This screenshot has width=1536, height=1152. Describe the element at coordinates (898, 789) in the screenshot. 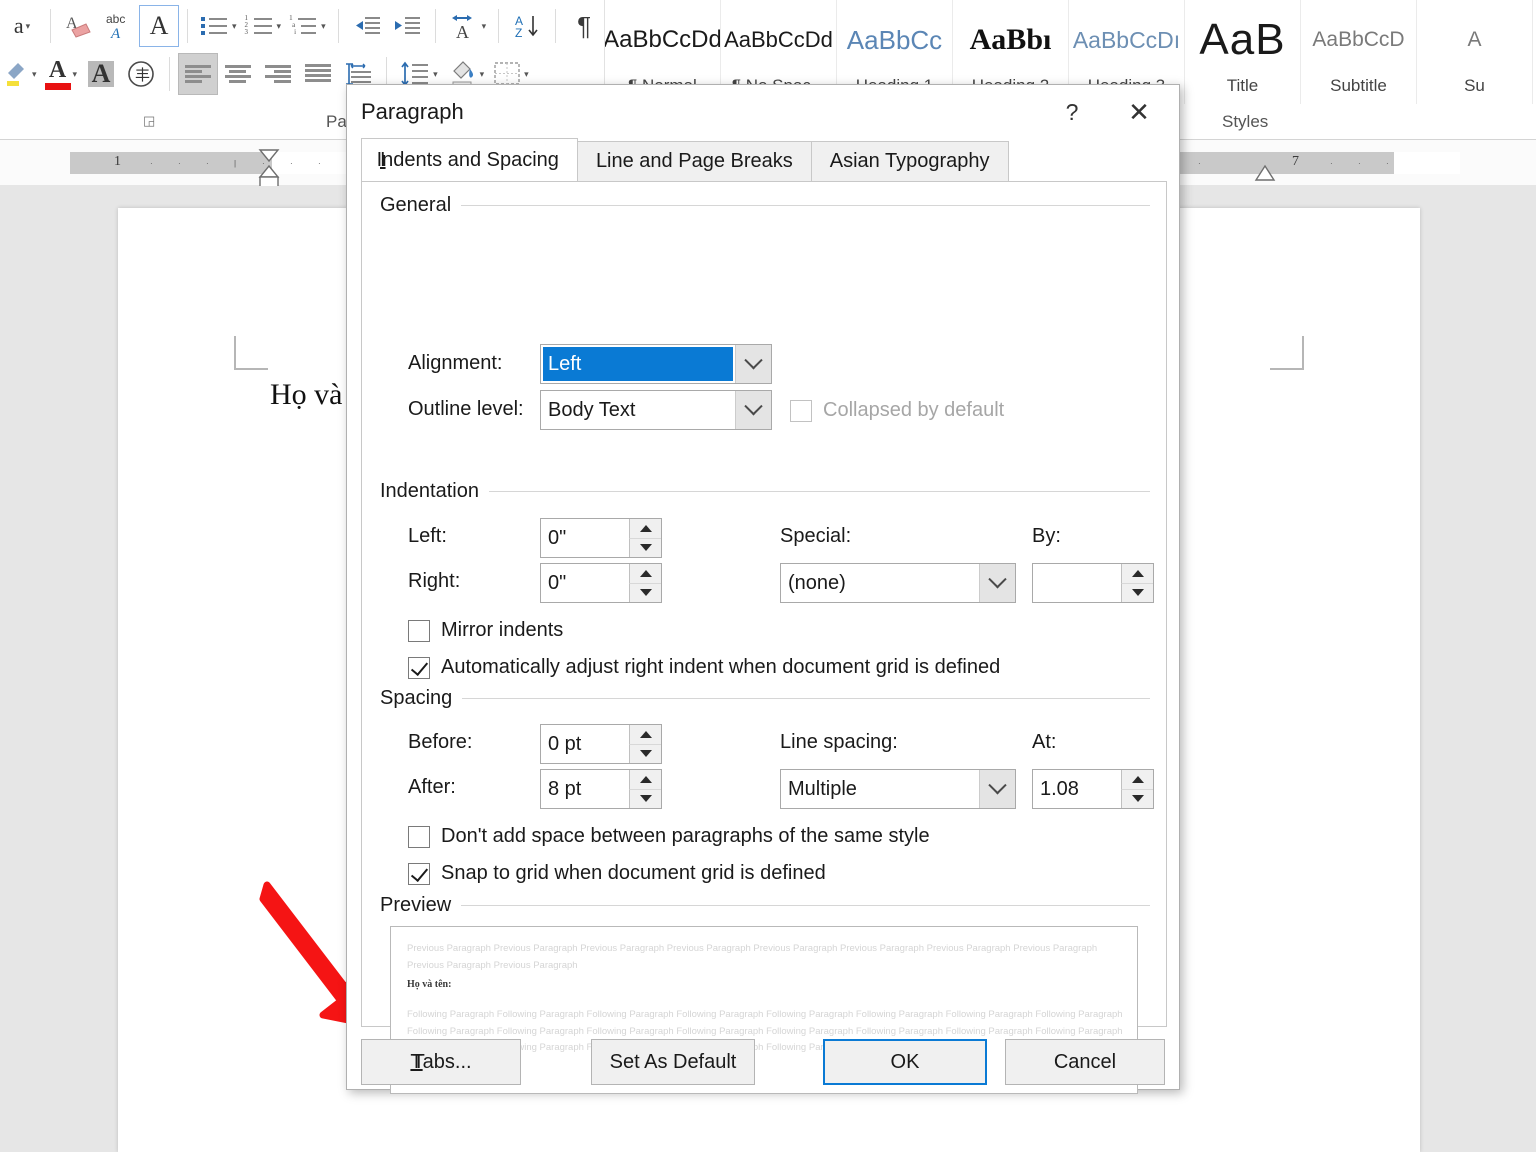

I see `line-spacing-combo: Multiple` at that location.